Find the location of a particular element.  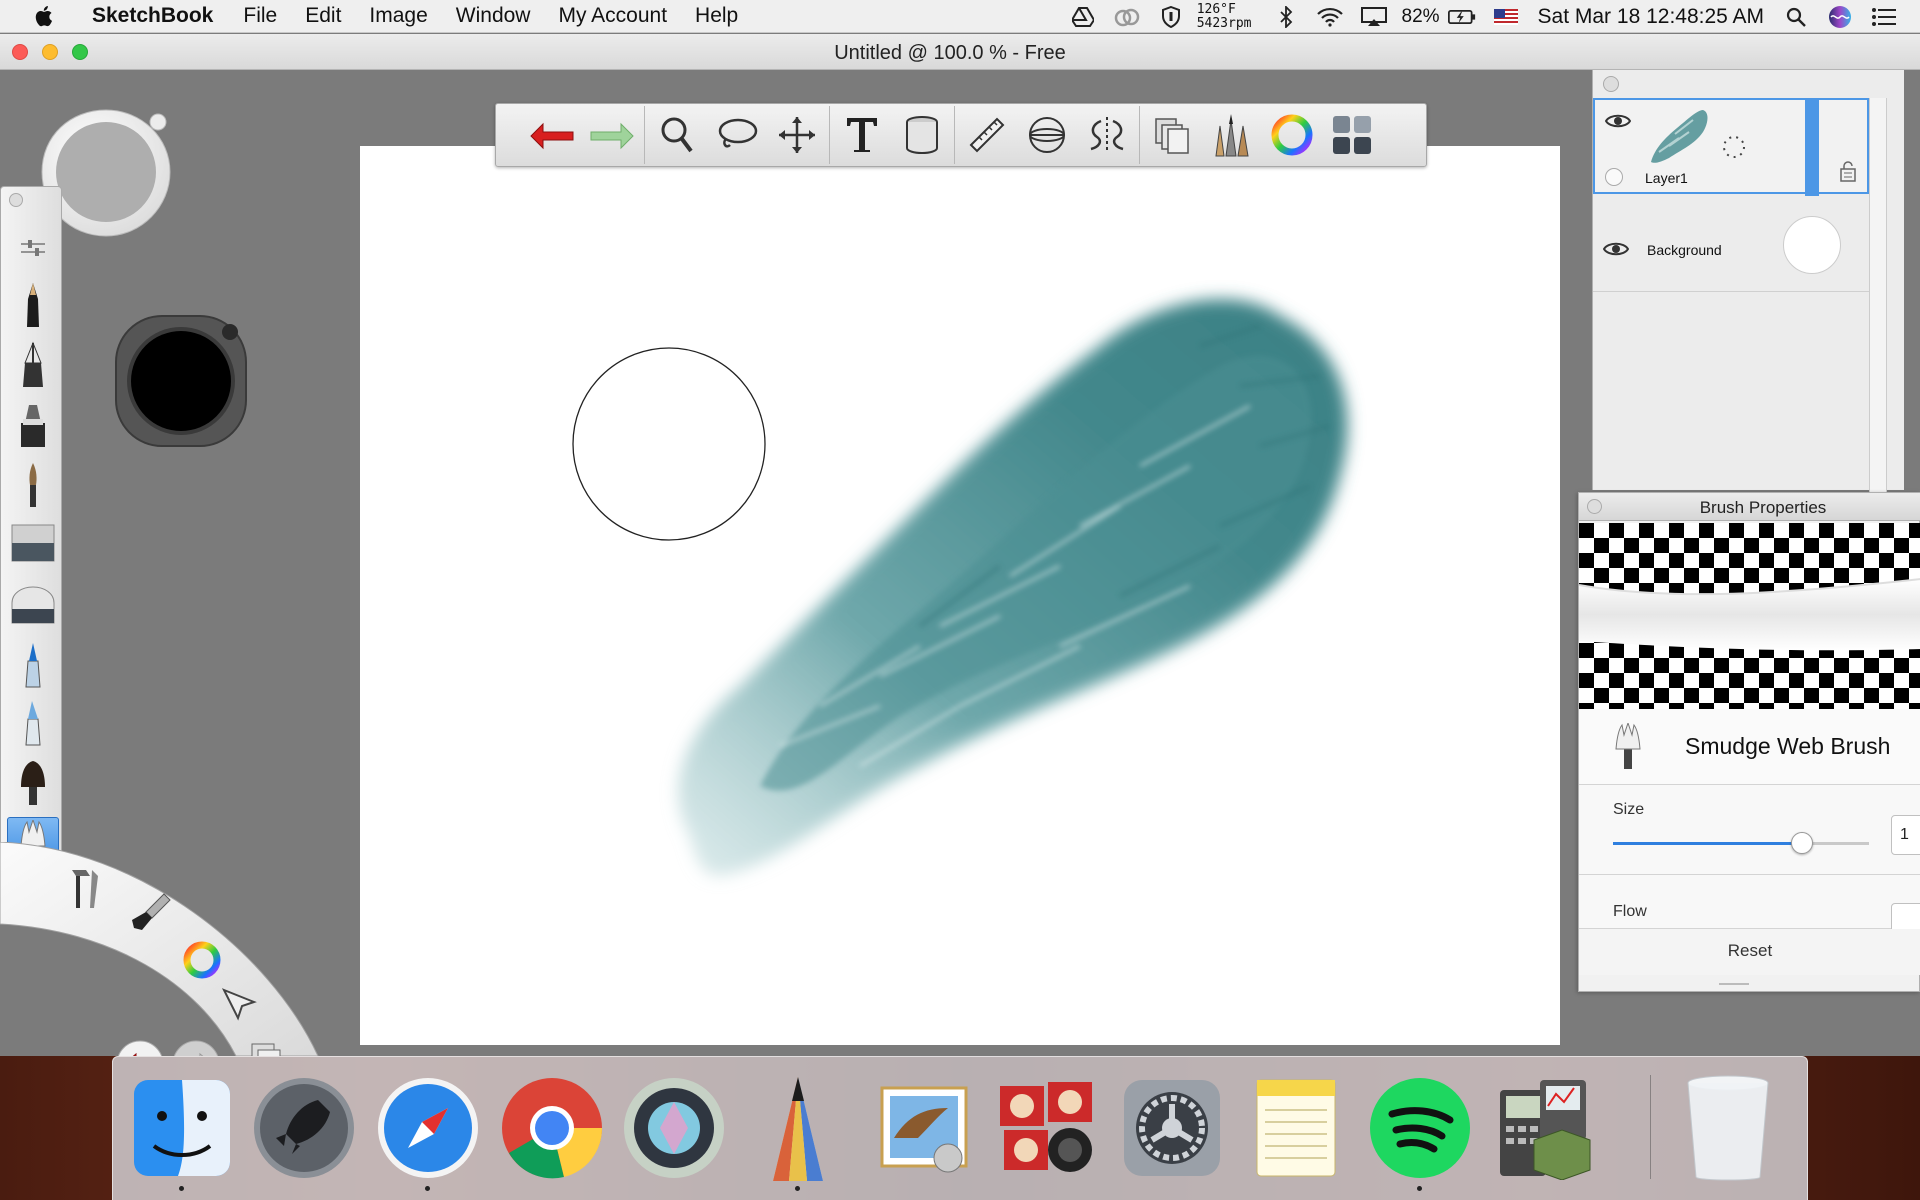

brush-color-puck is located at coordinates (181, 381).